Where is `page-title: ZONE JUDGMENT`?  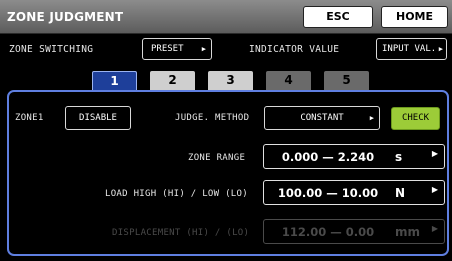 page-title: ZONE JUDGMENT is located at coordinates (65, 17).